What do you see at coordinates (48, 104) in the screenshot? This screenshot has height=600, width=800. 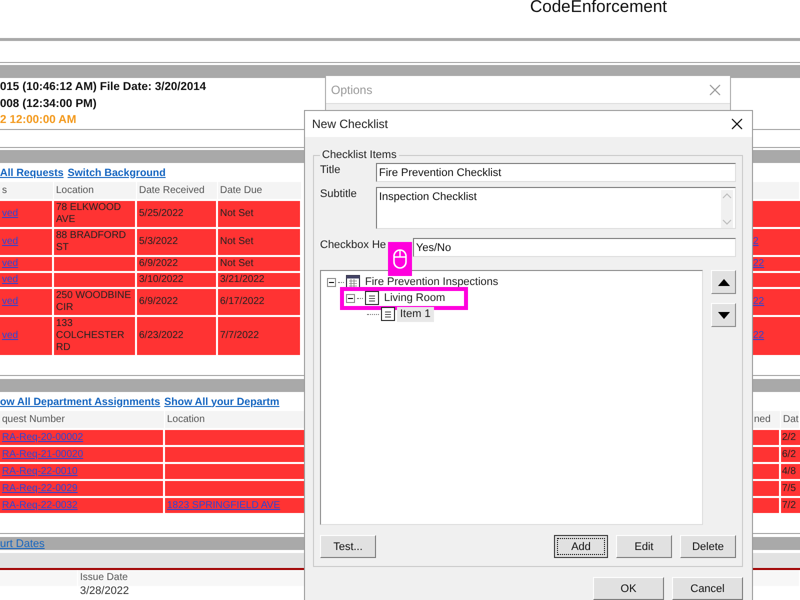 I see `info-text: 008 (12:34:00 PM)` at bounding box center [48, 104].